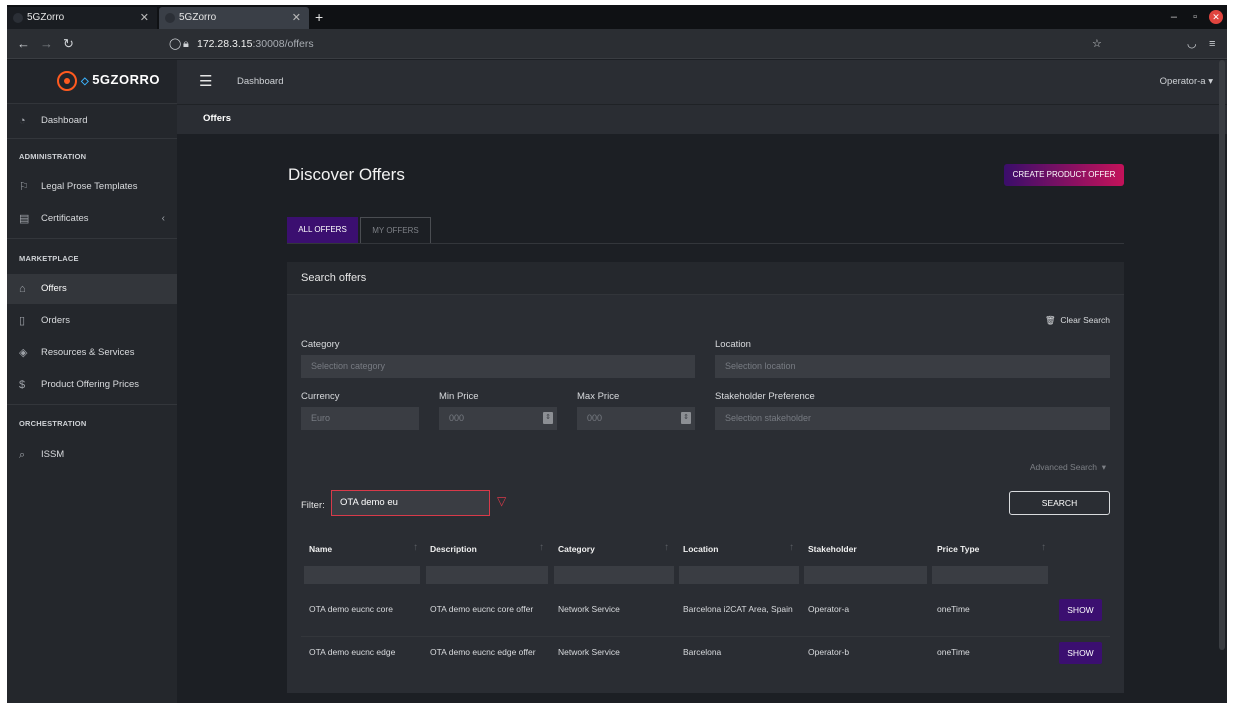  I want to click on sidebar-item-legal-prose-templates: ⚐ Legal Prose Templates, so click(92, 187).